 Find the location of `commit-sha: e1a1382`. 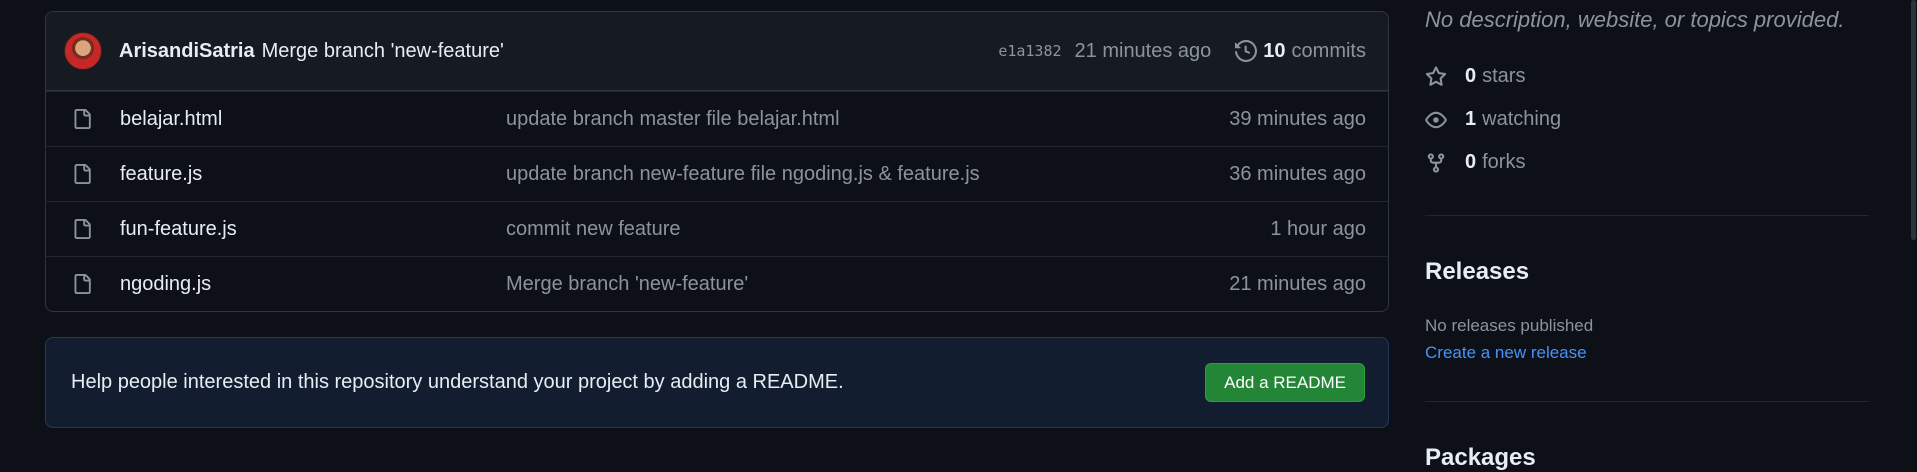

commit-sha: e1a1382 is located at coordinates (1029, 51).